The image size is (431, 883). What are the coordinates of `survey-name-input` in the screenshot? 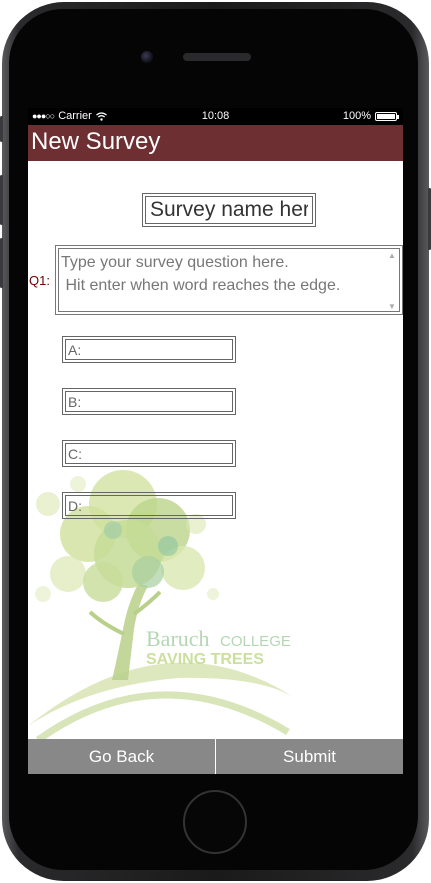 It's located at (229, 210).